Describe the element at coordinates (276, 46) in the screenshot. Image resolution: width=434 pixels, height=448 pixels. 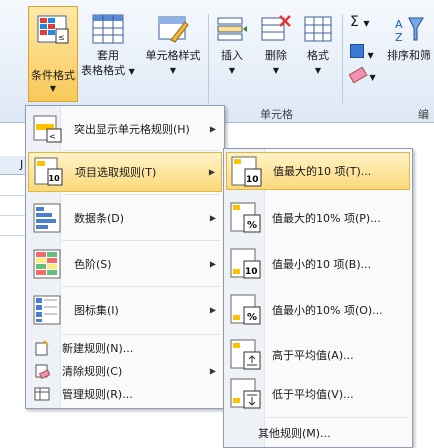
I see `delete-button: 删除 ▼` at that location.